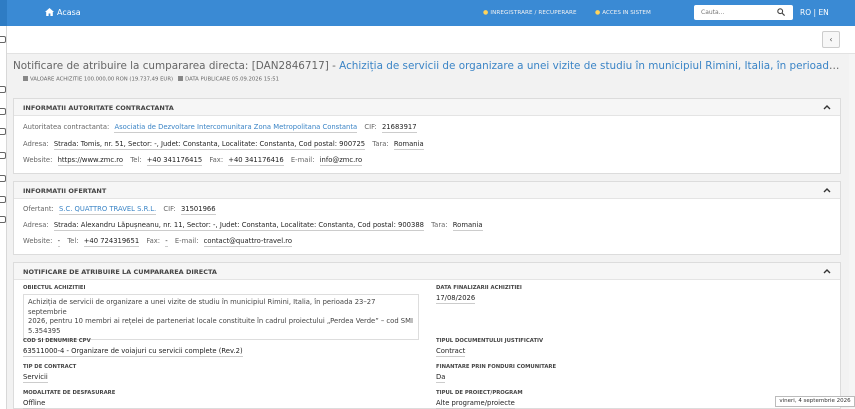 The height and width of the screenshot is (409, 855). Describe the element at coordinates (427, 107) in the screenshot. I see `authority-panel-header: INFORMATII AUTORITATE CONTRACTANTA` at that location.